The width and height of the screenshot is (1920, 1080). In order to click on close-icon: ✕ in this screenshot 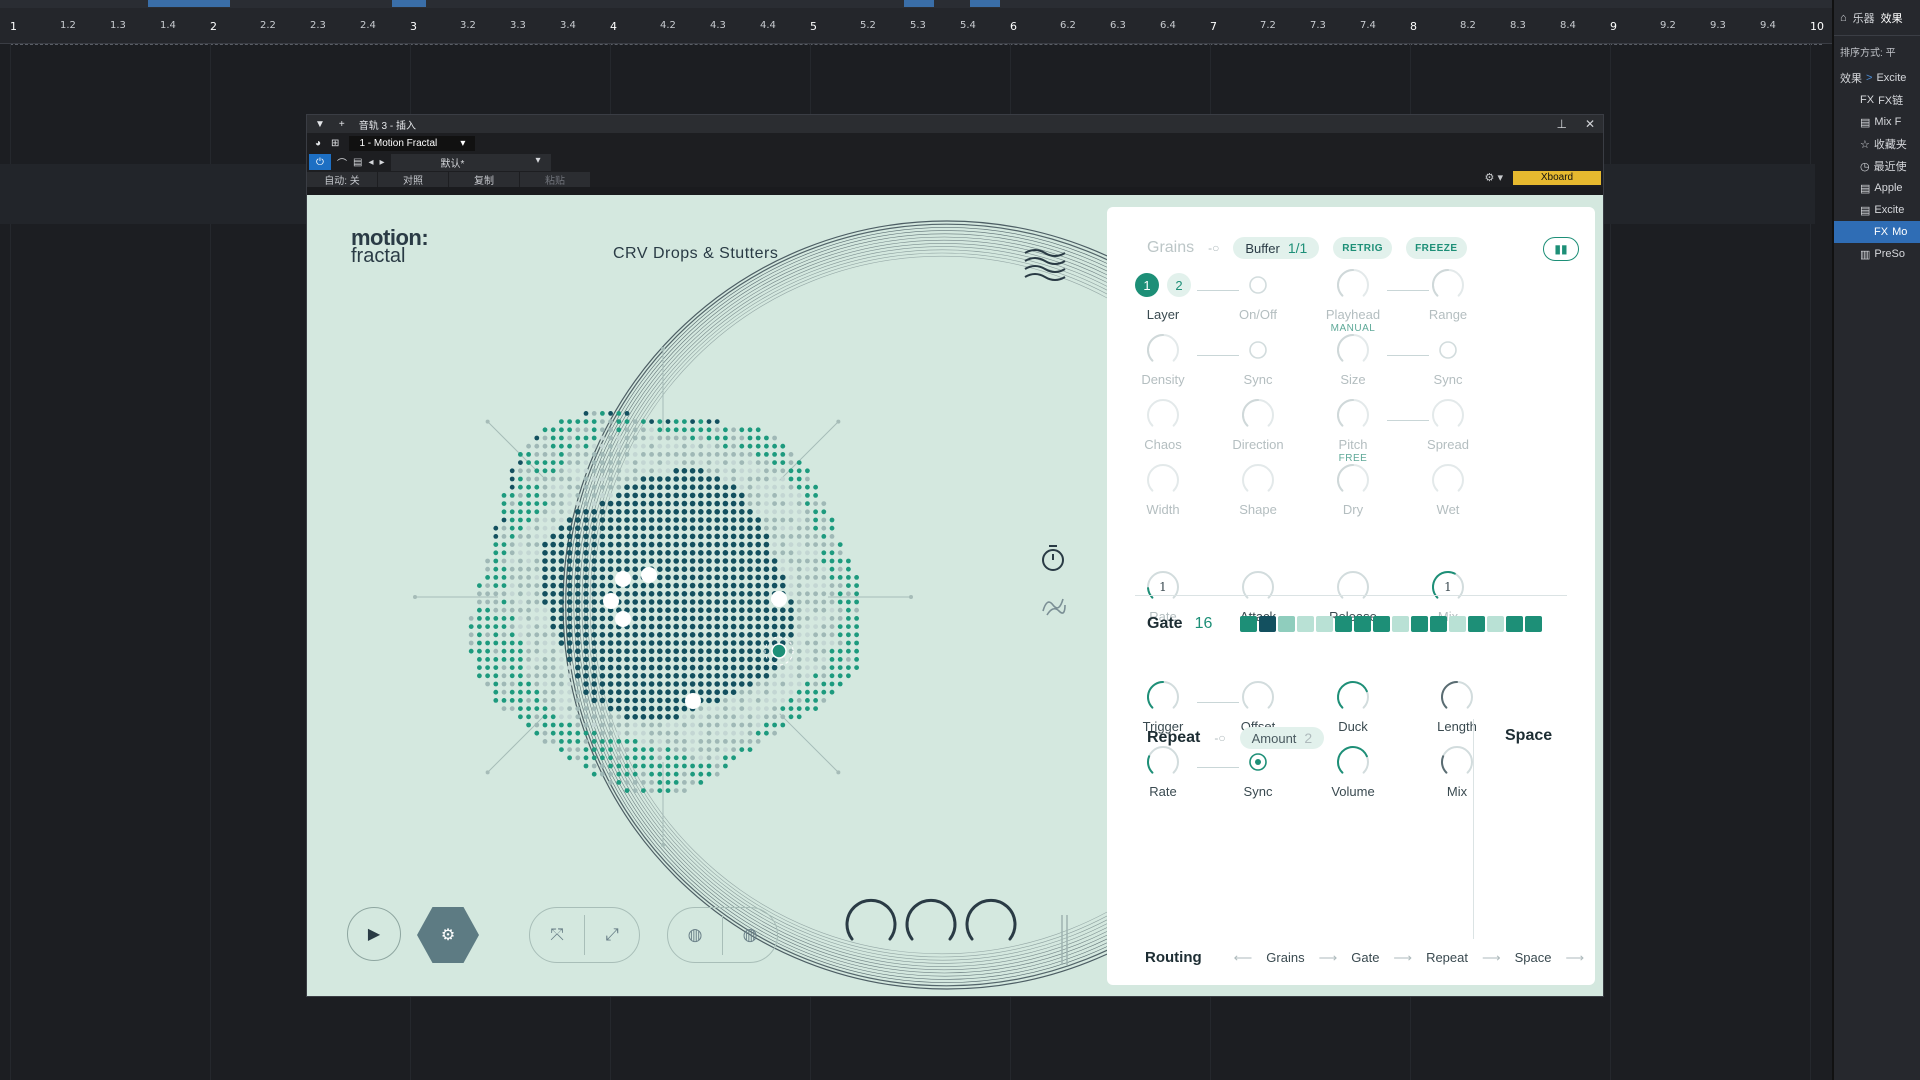, I will do `click(1590, 124)`.